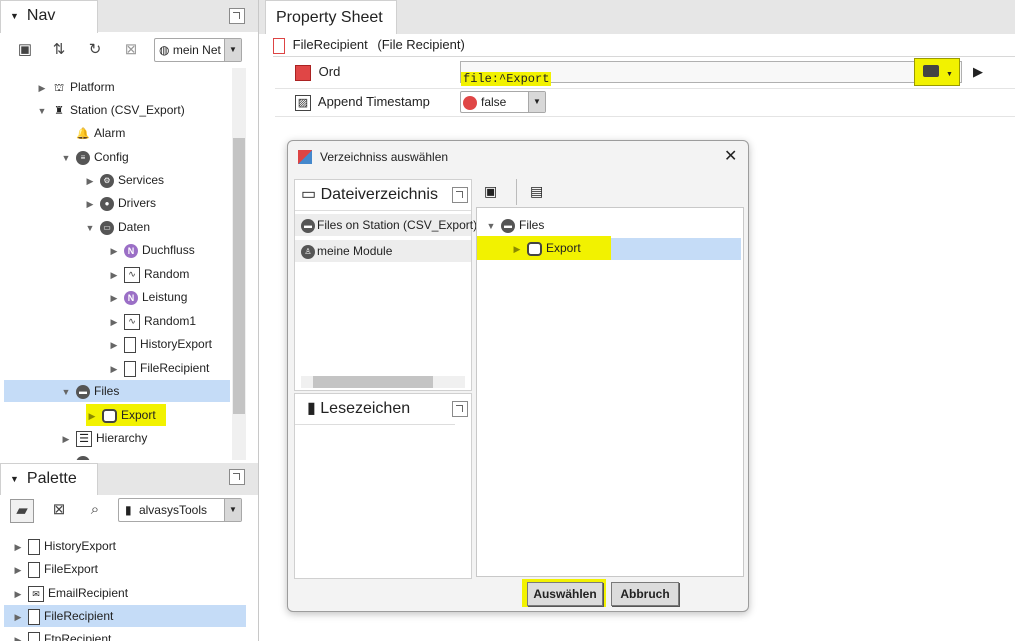  What do you see at coordinates (70, 593) in the screenshot?
I see `palette-item: ▶ ✉ EmailRecipient` at bounding box center [70, 593].